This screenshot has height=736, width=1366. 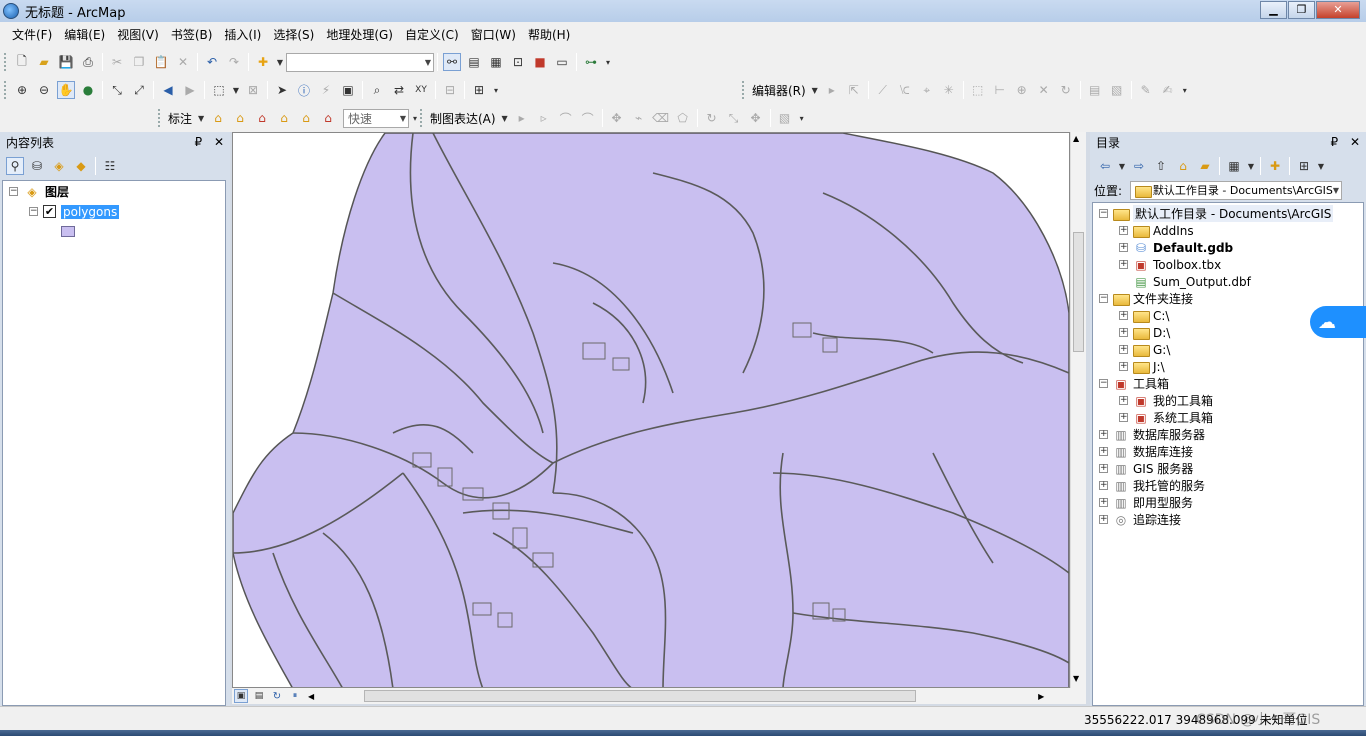 What do you see at coordinates (1152, 434) in the screenshot?
I see `catalog-item: + ▥ 数据库服务器` at bounding box center [1152, 434].